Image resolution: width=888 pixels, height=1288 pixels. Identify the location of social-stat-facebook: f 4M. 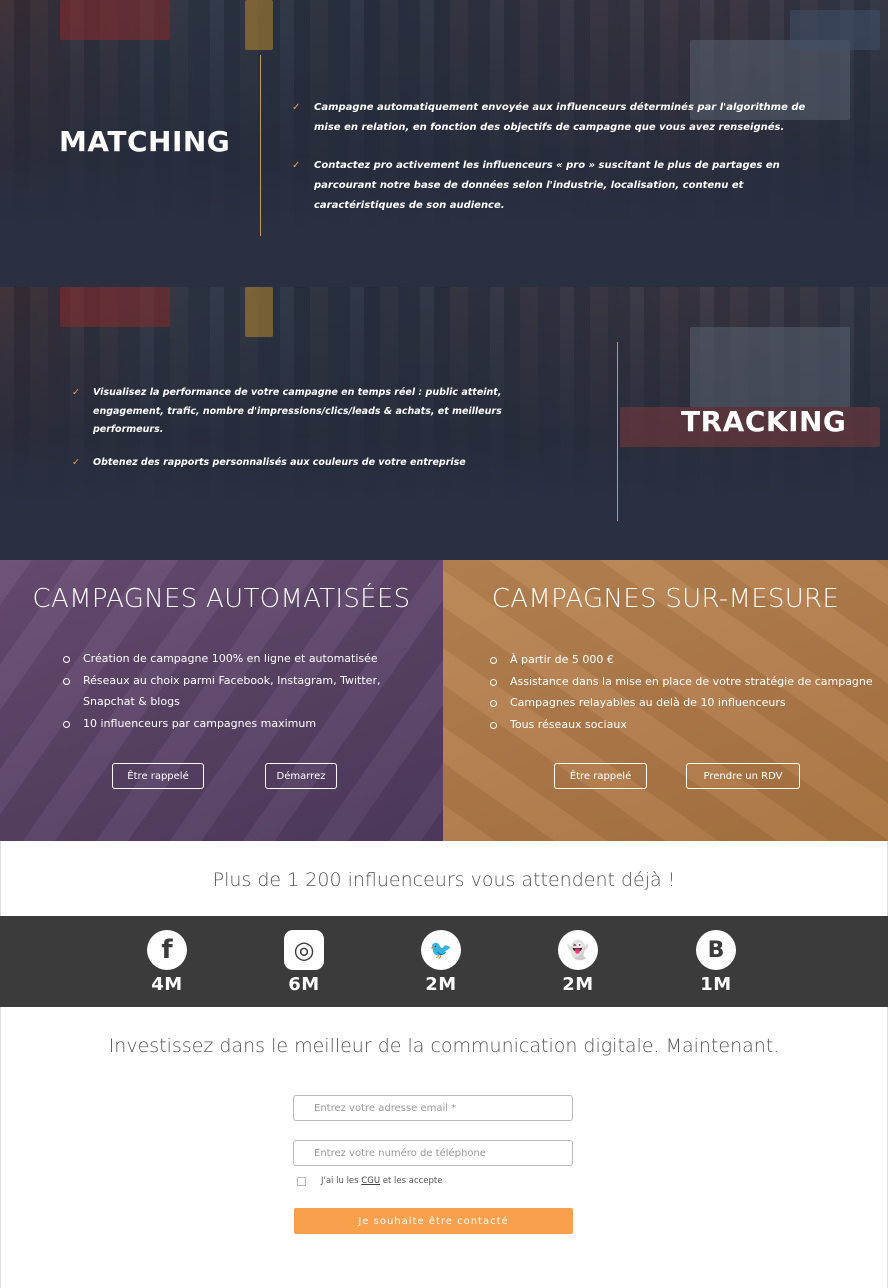
(167, 962).